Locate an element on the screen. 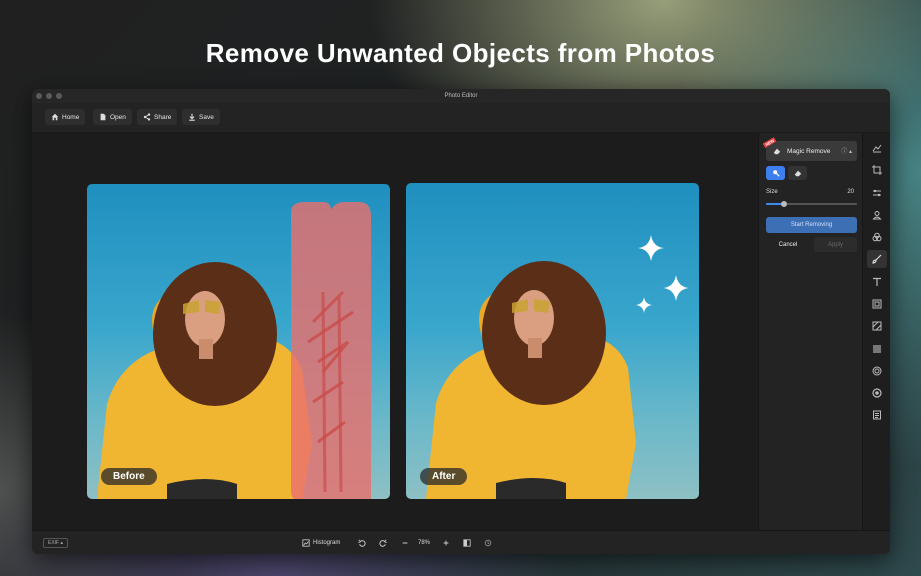  eraser-icon is located at coordinates (777, 151).